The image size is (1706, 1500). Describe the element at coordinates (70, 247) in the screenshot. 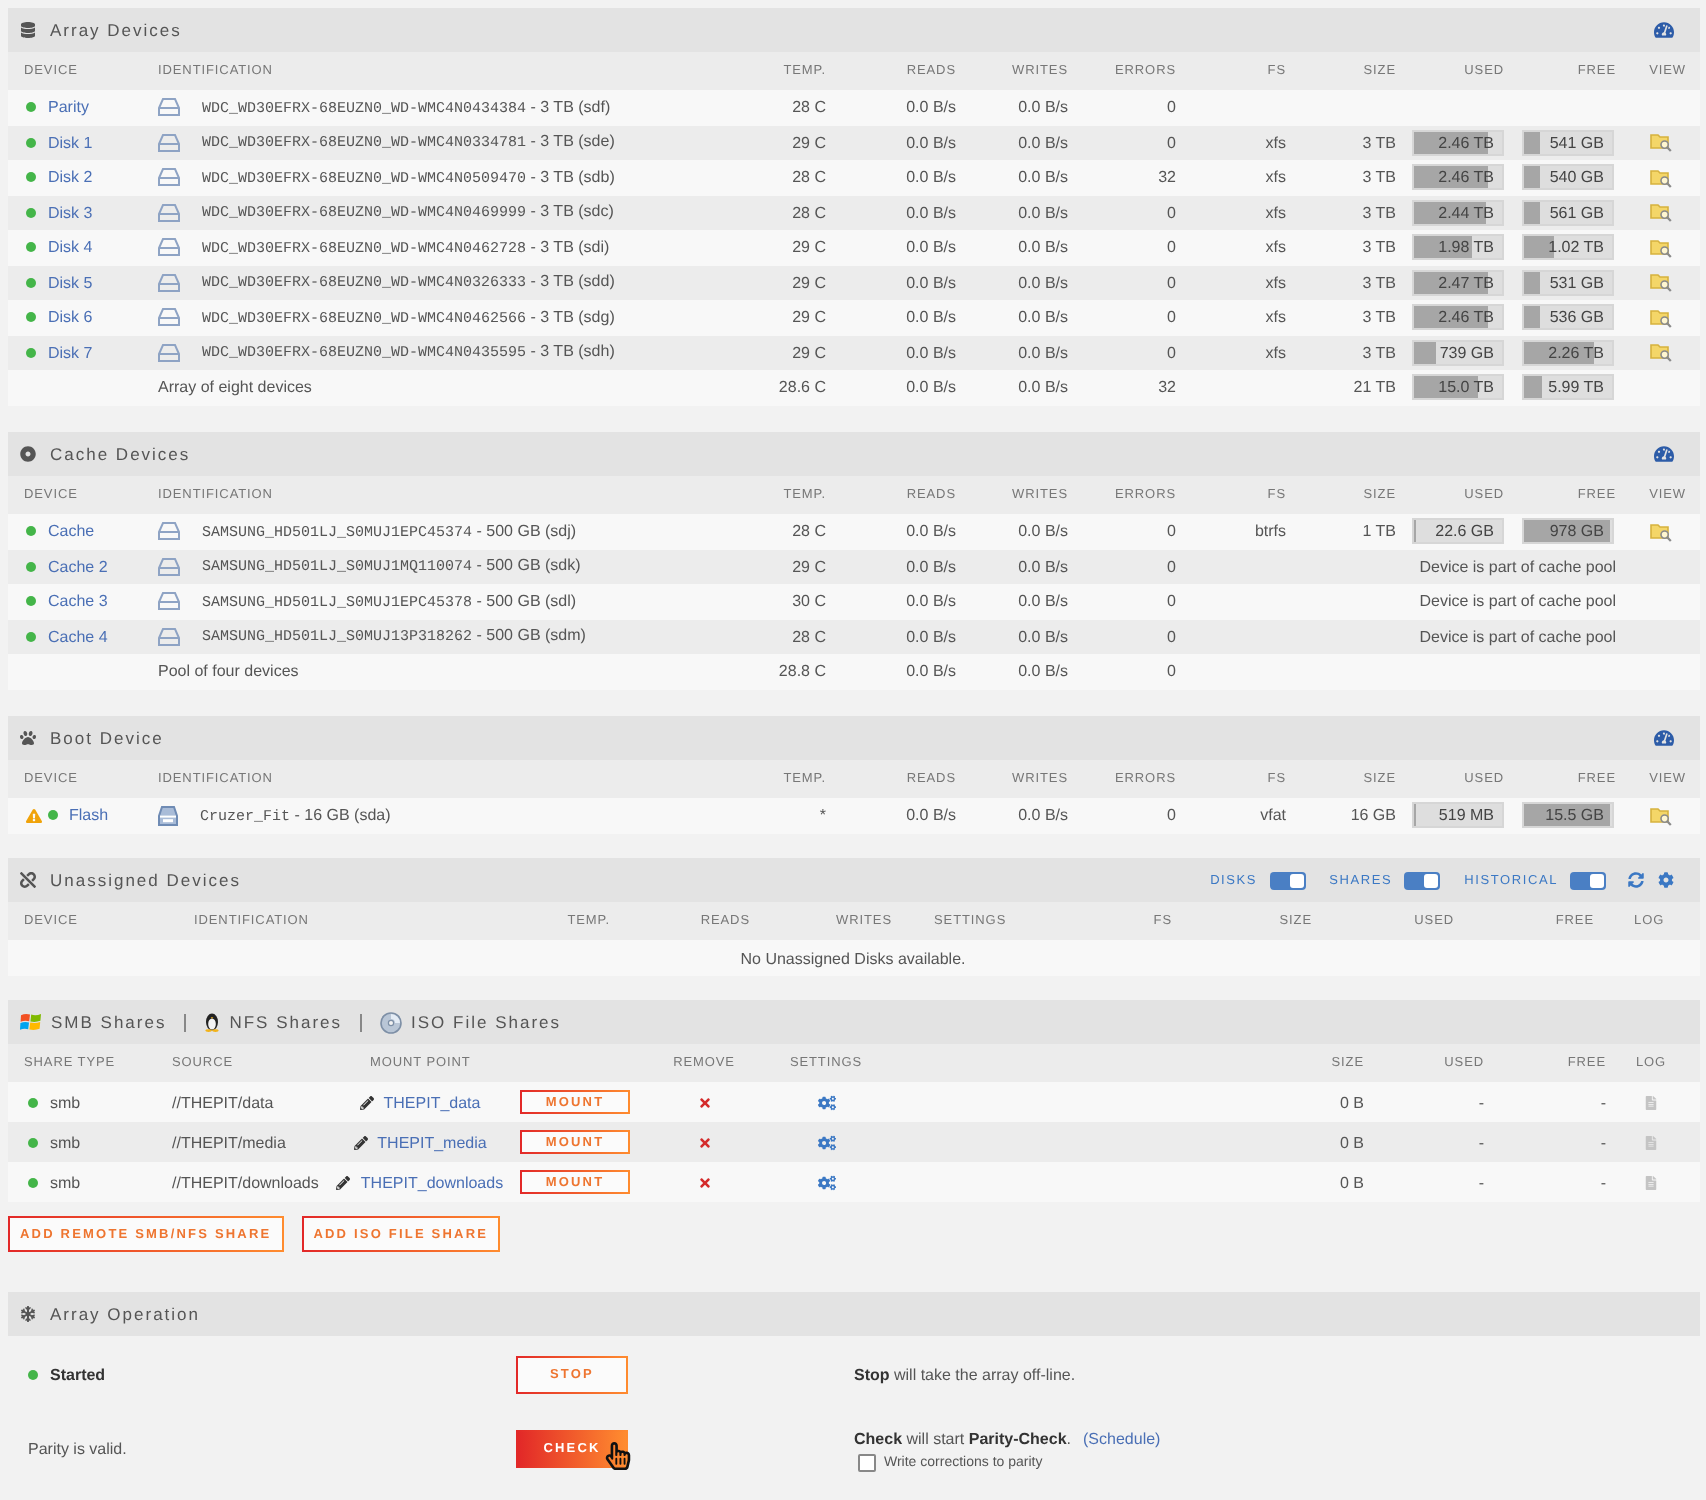

I see `device-link: Disk 4` at that location.